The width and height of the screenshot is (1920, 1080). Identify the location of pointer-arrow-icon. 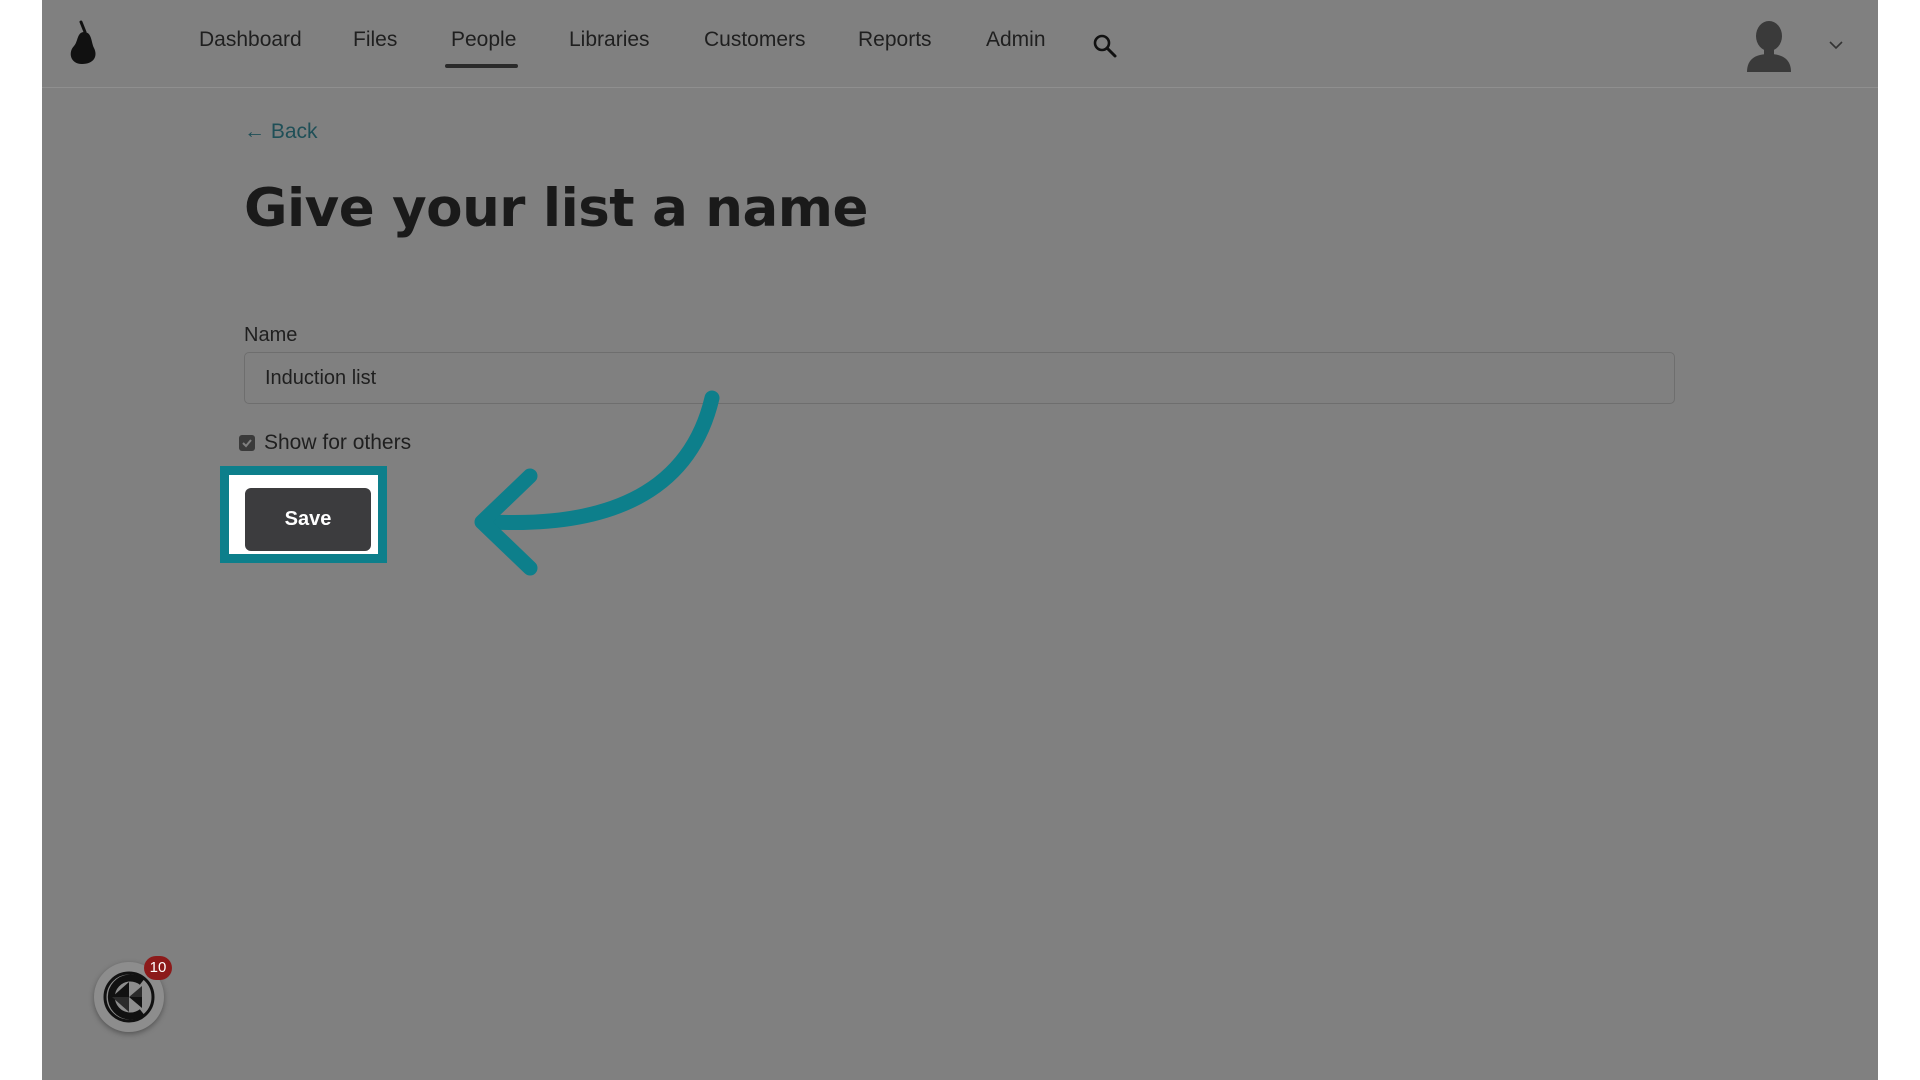
(597, 483).